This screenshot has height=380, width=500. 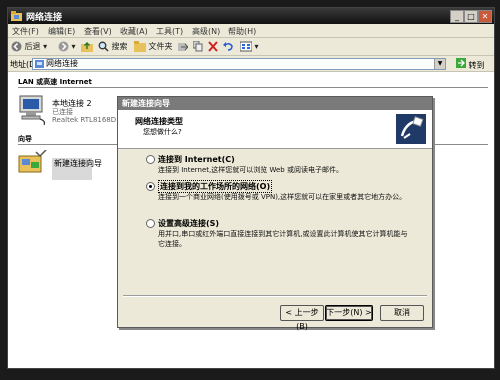 I want to click on menu-edit: 编辑(E), so click(x=61, y=31).